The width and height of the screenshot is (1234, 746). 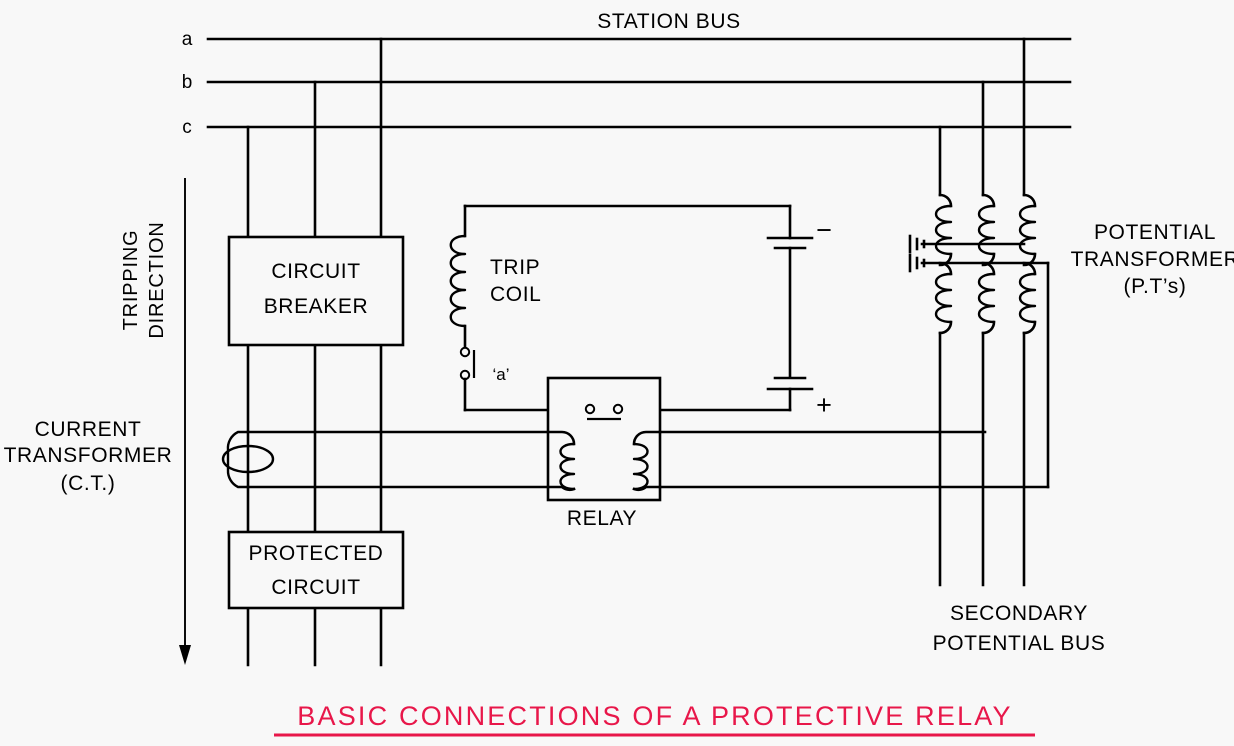 I want to click on ct-secondary-leads, so click(x=398, y=459).